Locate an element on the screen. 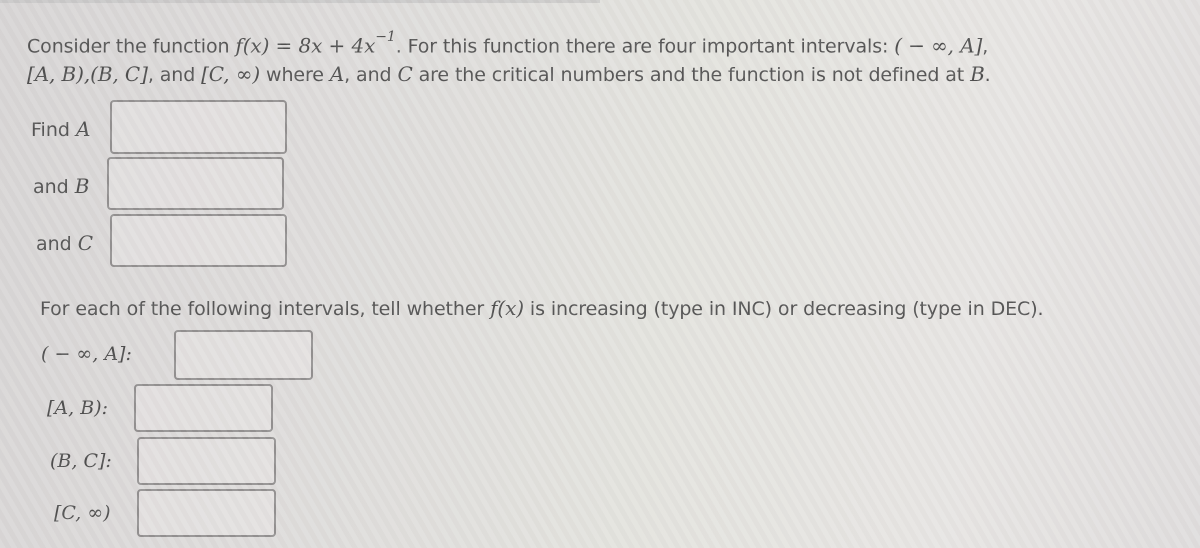 Image resolution: width=1200 pixels, height=548 pixels. equals-sign: = is located at coordinates (284, 45).